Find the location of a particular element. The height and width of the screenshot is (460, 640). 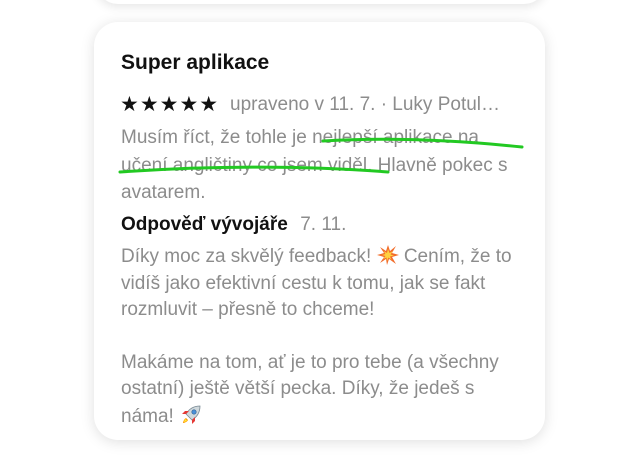

previous-review-card is located at coordinates (321, 2).